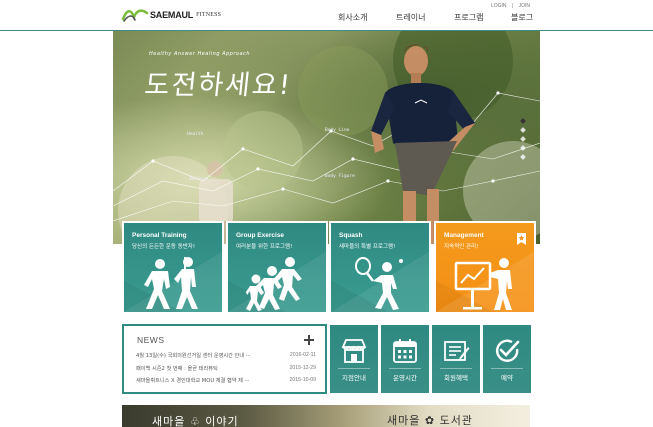  What do you see at coordinates (218, 85) in the screenshot?
I see `hero-title: 도전하세요!` at bounding box center [218, 85].